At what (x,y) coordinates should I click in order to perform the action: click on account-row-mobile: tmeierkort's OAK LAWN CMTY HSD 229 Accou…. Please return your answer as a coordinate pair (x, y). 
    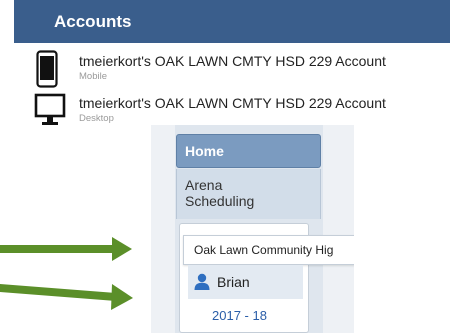
    Looking at the image, I should click on (232, 70).